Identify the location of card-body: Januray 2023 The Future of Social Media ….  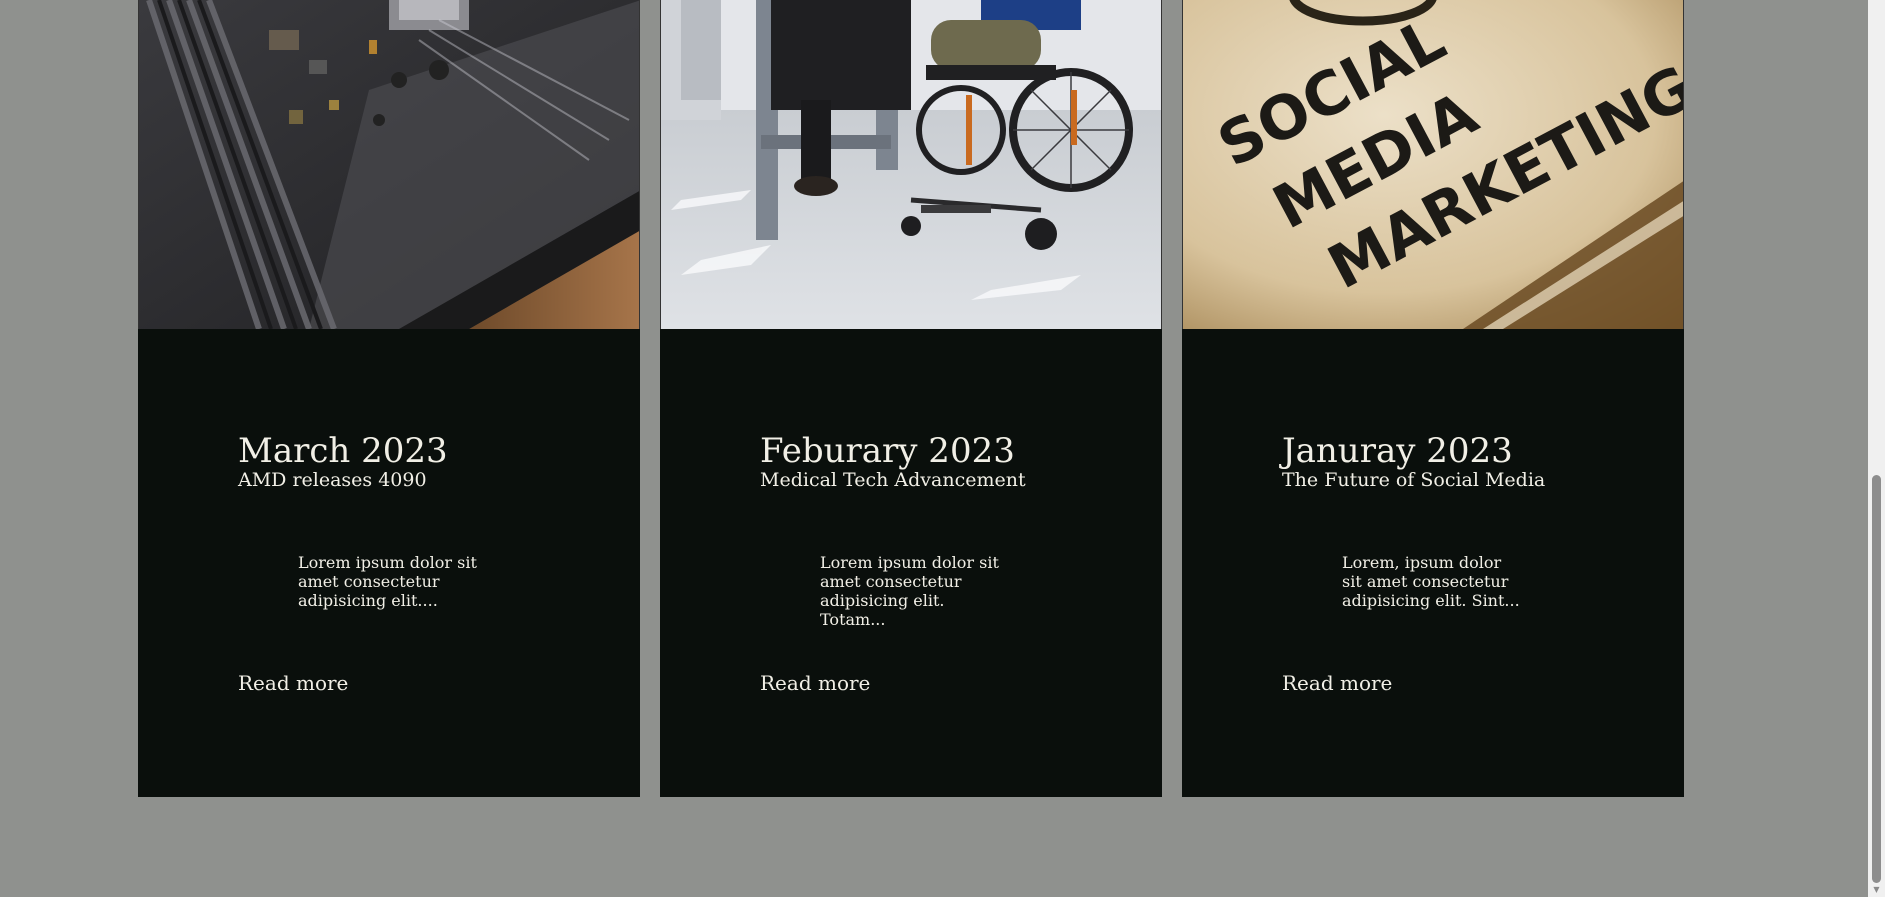
(1433, 563).